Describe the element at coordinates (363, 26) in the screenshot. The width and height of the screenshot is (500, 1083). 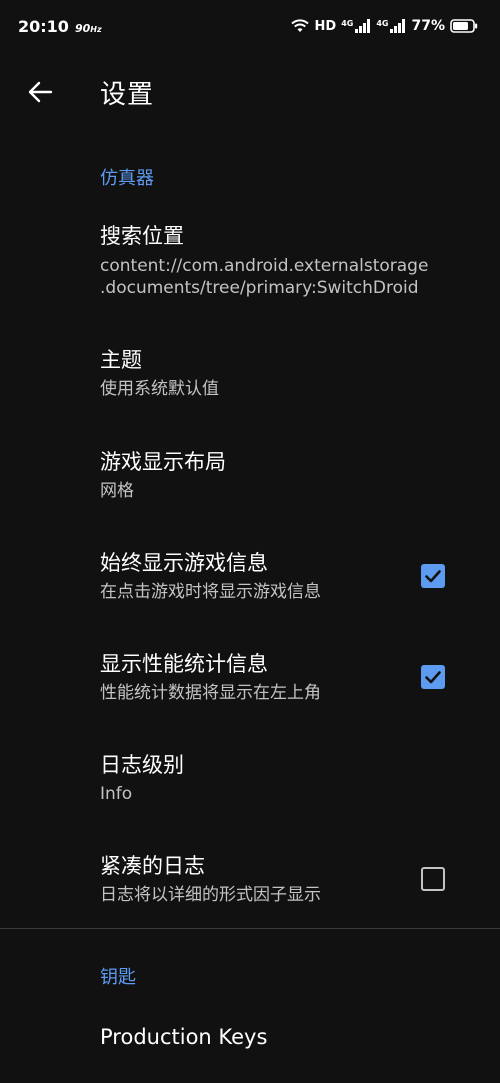
I see `signal-icon` at that location.